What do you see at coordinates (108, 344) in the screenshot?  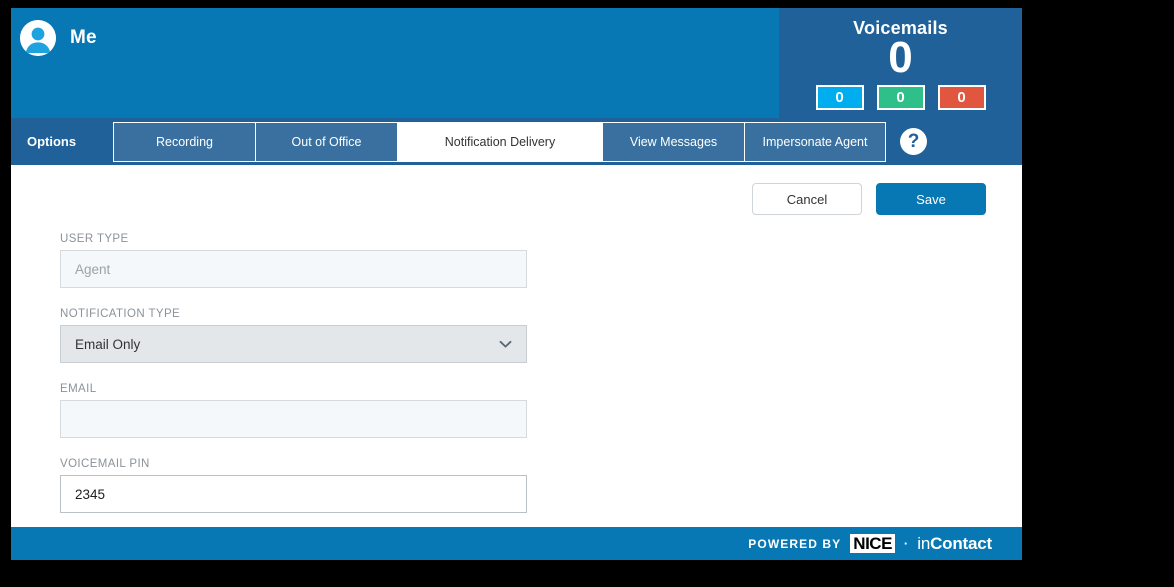 I see `notification-type-value: Email Only` at bounding box center [108, 344].